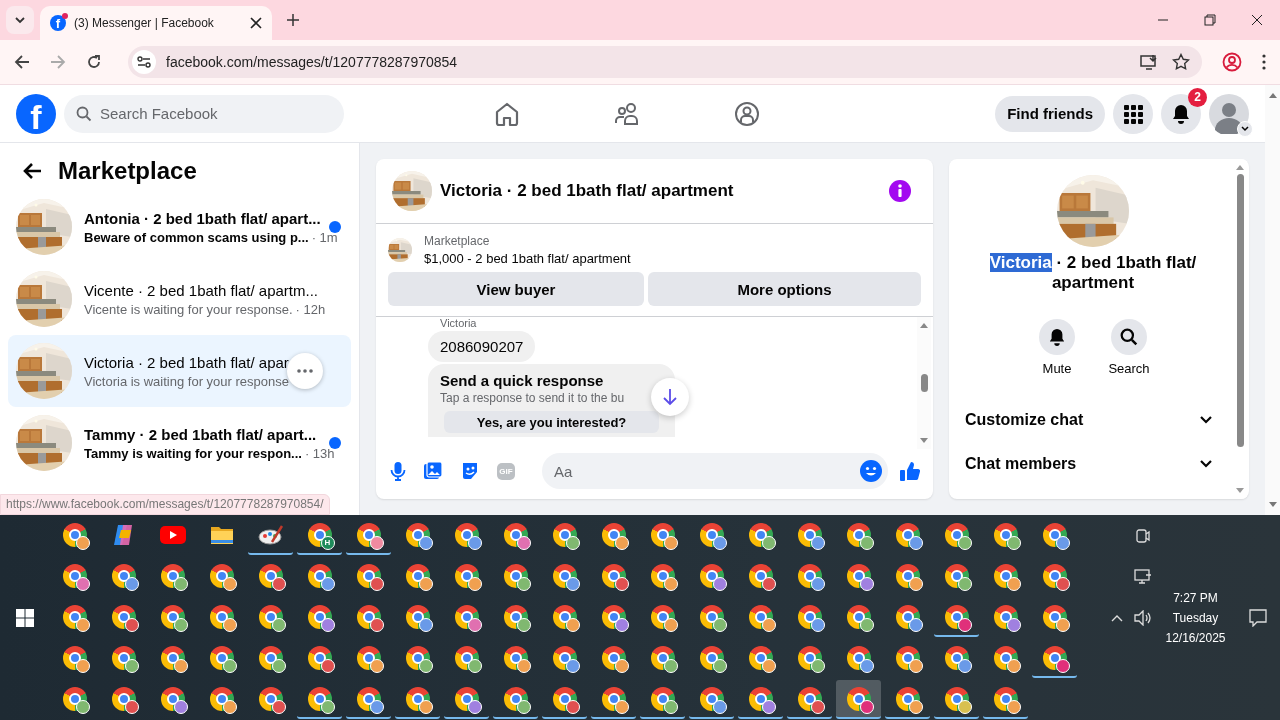 The width and height of the screenshot is (1280, 720). Describe the element at coordinates (188, 309) in the screenshot. I see `message-preview: Vicente is waiting for your response.` at that location.